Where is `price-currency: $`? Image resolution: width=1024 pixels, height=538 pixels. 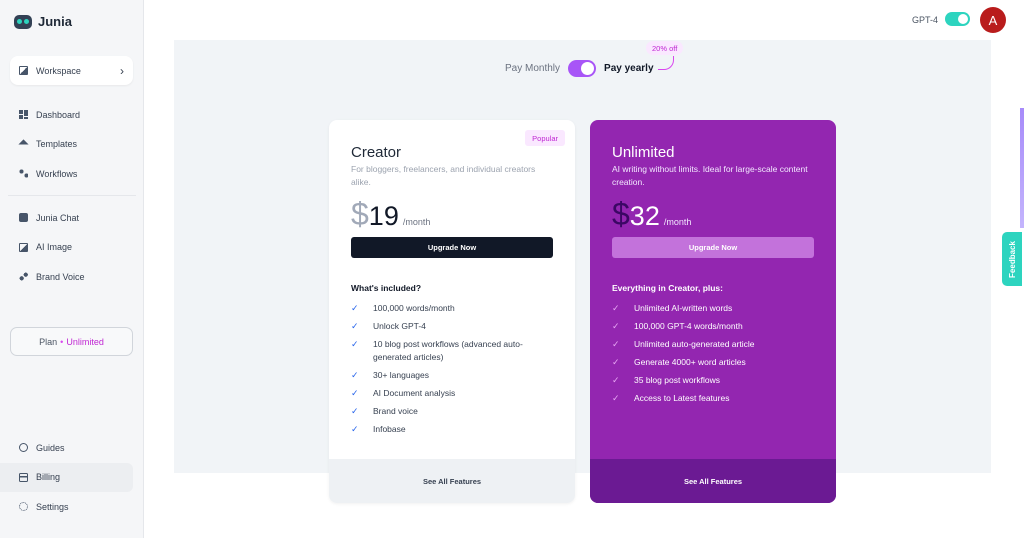
price-currency: $ is located at coordinates (621, 214).